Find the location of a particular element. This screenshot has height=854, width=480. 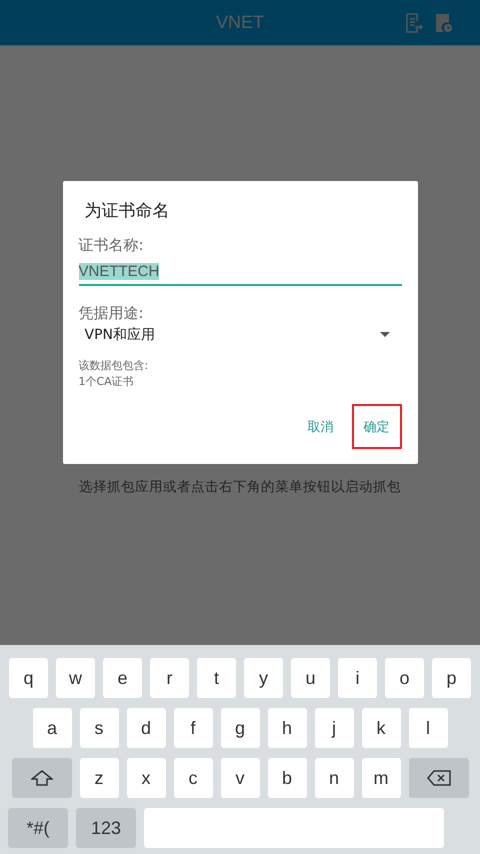

info-text: 该数据包包含: is located at coordinates (114, 366).